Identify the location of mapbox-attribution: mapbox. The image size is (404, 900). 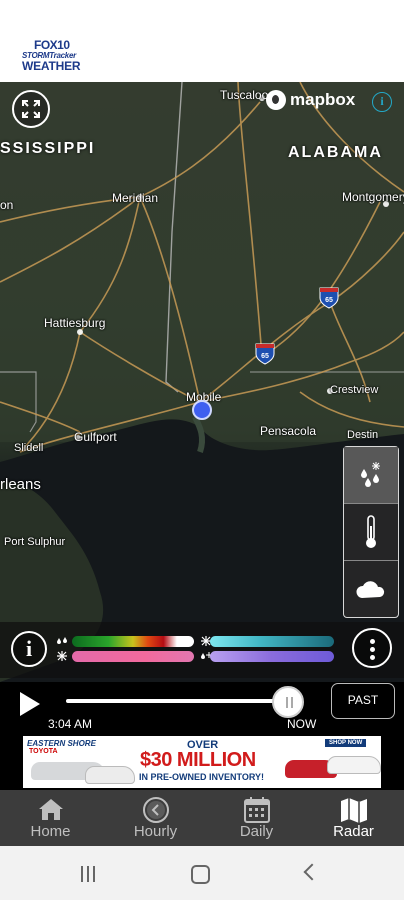
(310, 100).